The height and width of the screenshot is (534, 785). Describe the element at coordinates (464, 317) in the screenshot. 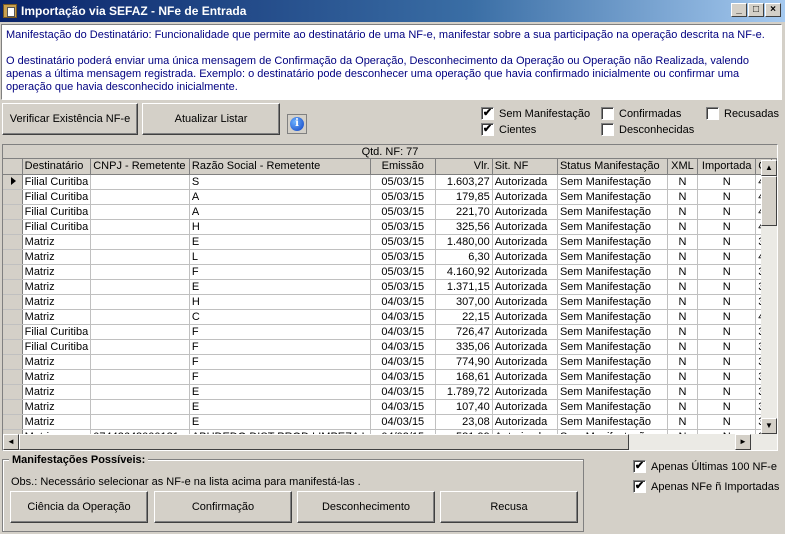

I see `table-cell: 22,15` at that location.